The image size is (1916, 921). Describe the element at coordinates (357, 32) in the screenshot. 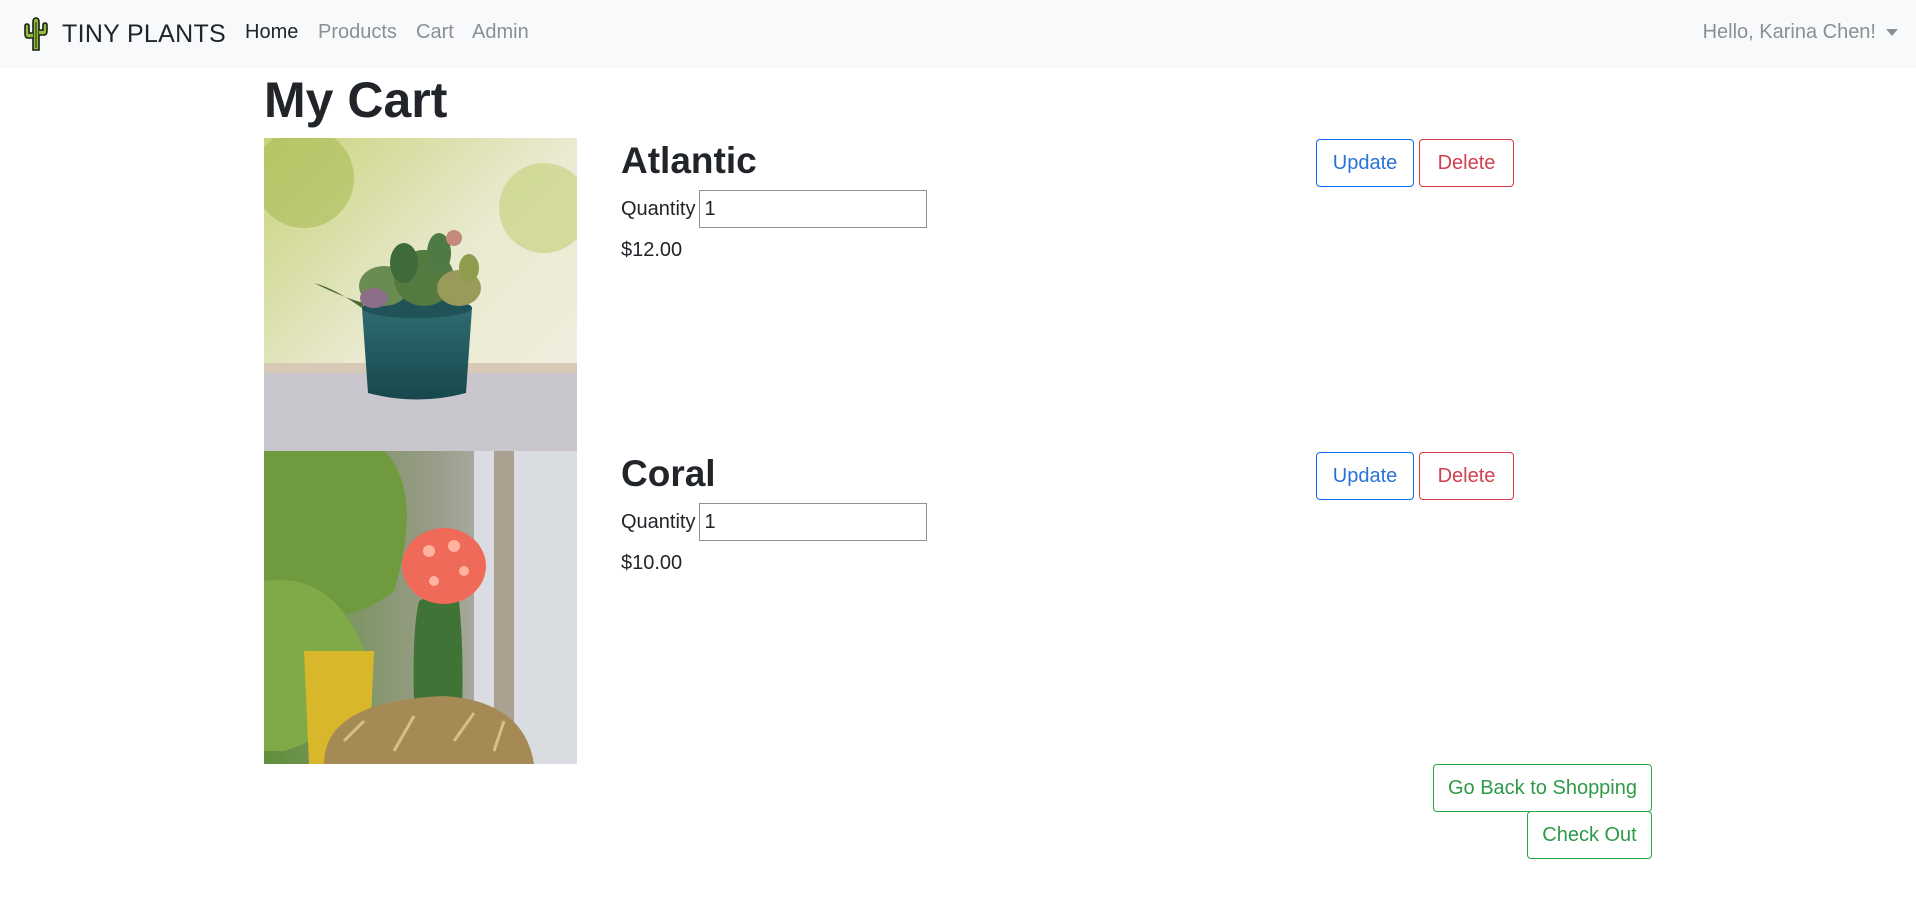

I see `nav-link-products: Products` at that location.